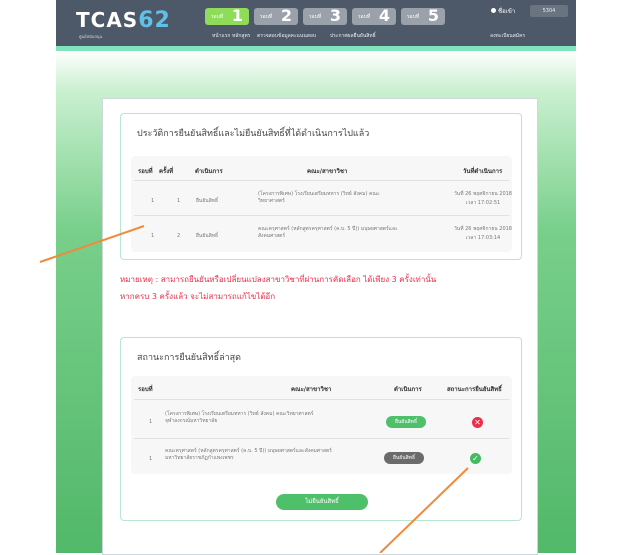 The height and width of the screenshot is (555, 634). What do you see at coordinates (92, 244) in the screenshot?
I see `annotation-arrow-left` at bounding box center [92, 244].